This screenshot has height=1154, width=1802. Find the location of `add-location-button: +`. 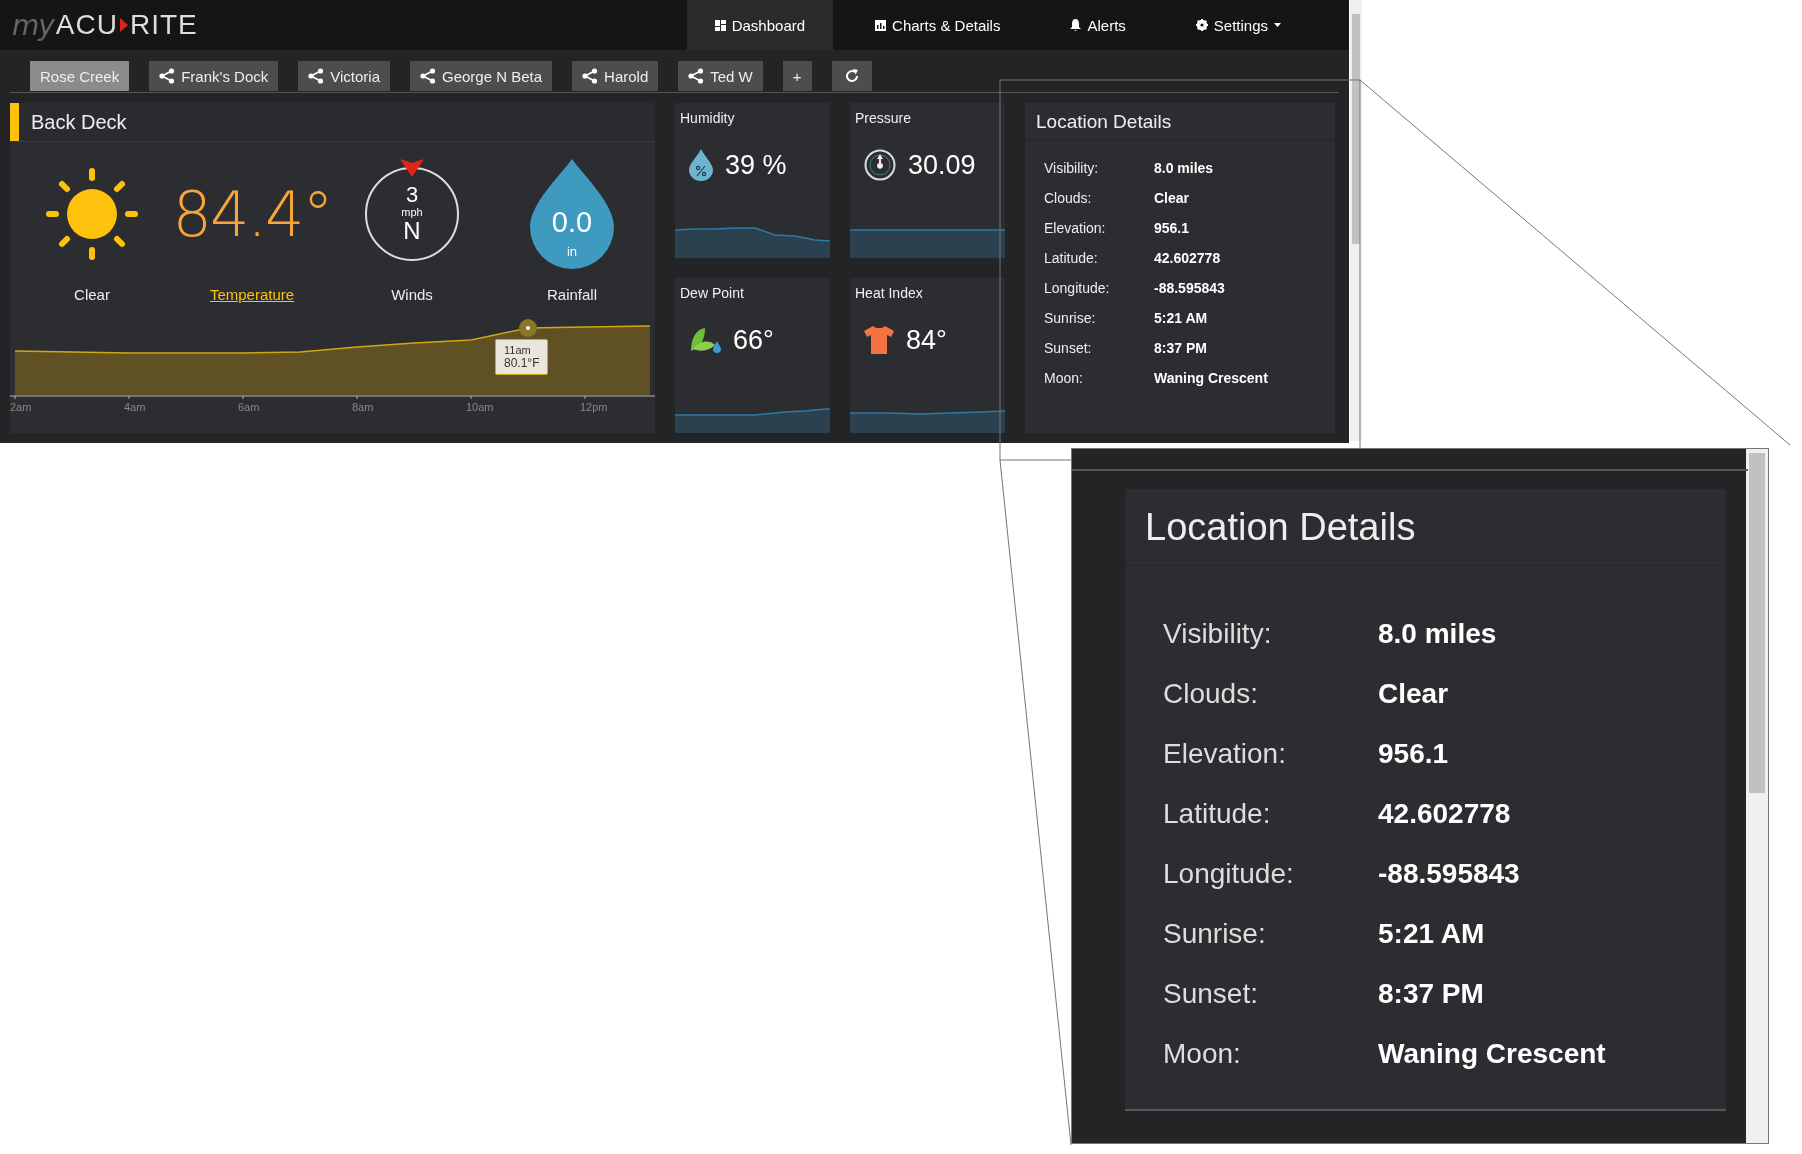

add-location-button: + is located at coordinates (797, 76).